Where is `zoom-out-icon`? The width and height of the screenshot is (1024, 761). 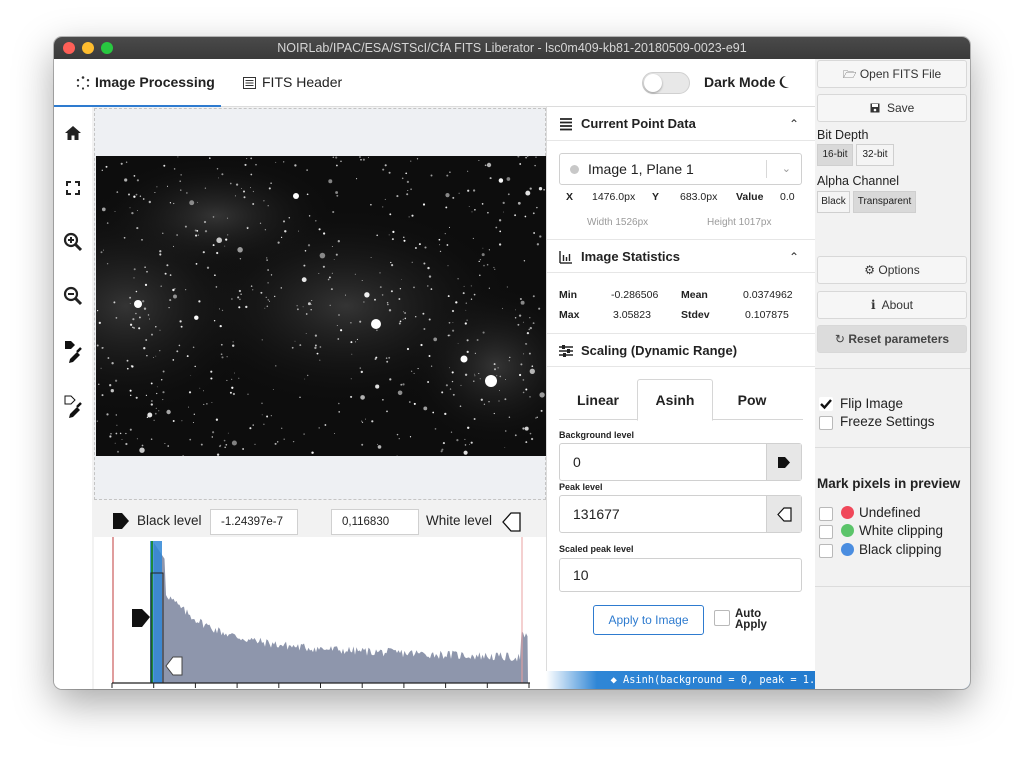 zoom-out-icon is located at coordinates (73, 296).